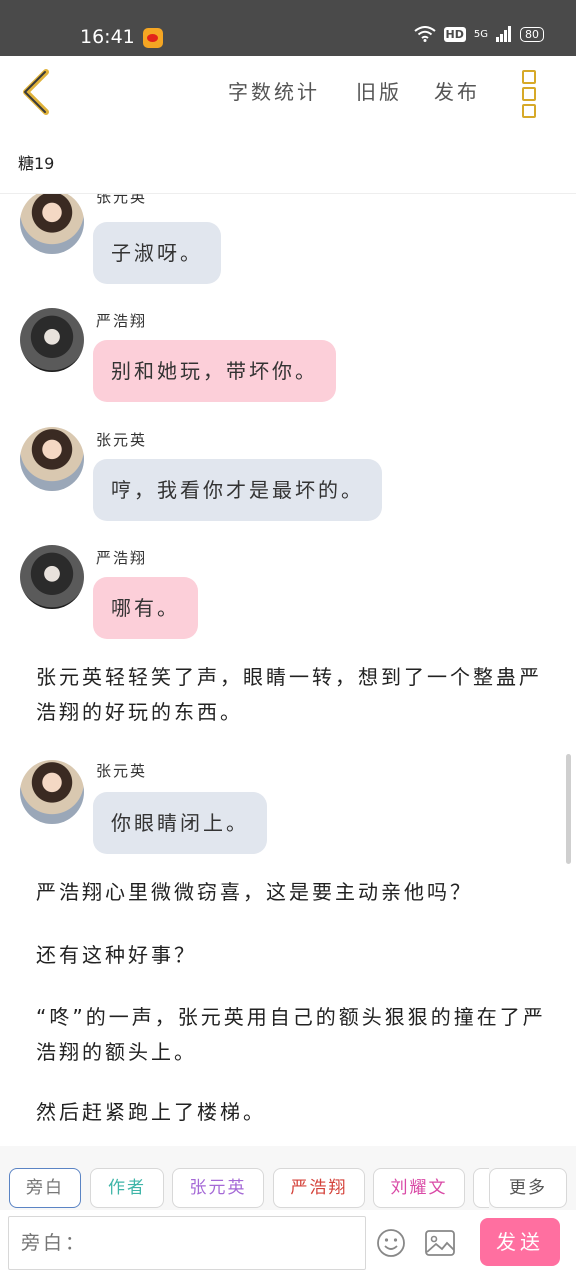 Image resolution: width=576 pixels, height=1280 pixels. What do you see at coordinates (187, 1243) in the screenshot?
I see `message-input` at bounding box center [187, 1243].